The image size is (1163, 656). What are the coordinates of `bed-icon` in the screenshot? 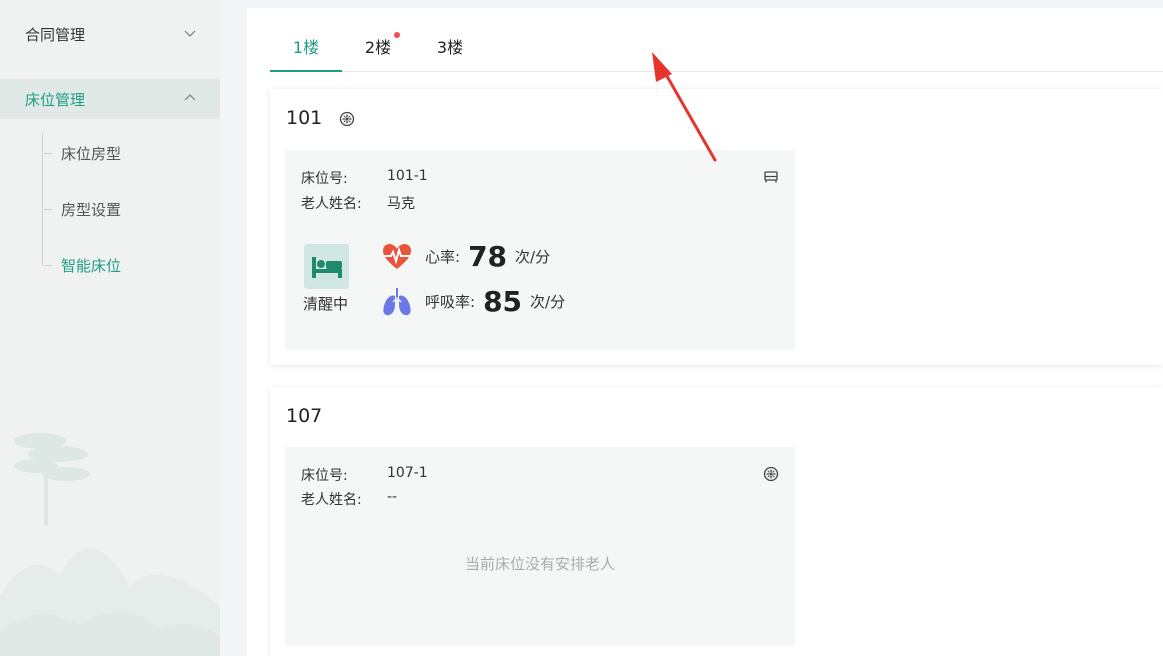 It's located at (326, 267).